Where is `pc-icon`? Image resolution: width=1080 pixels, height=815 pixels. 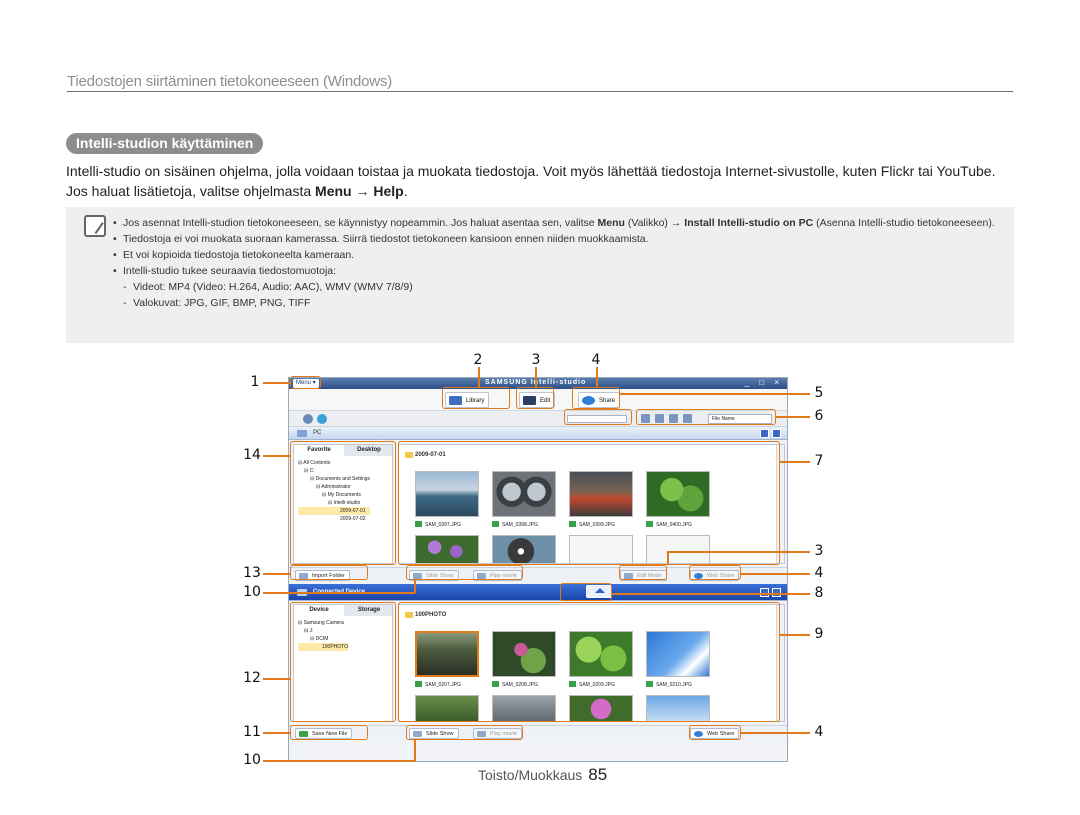 pc-icon is located at coordinates (302, 433).